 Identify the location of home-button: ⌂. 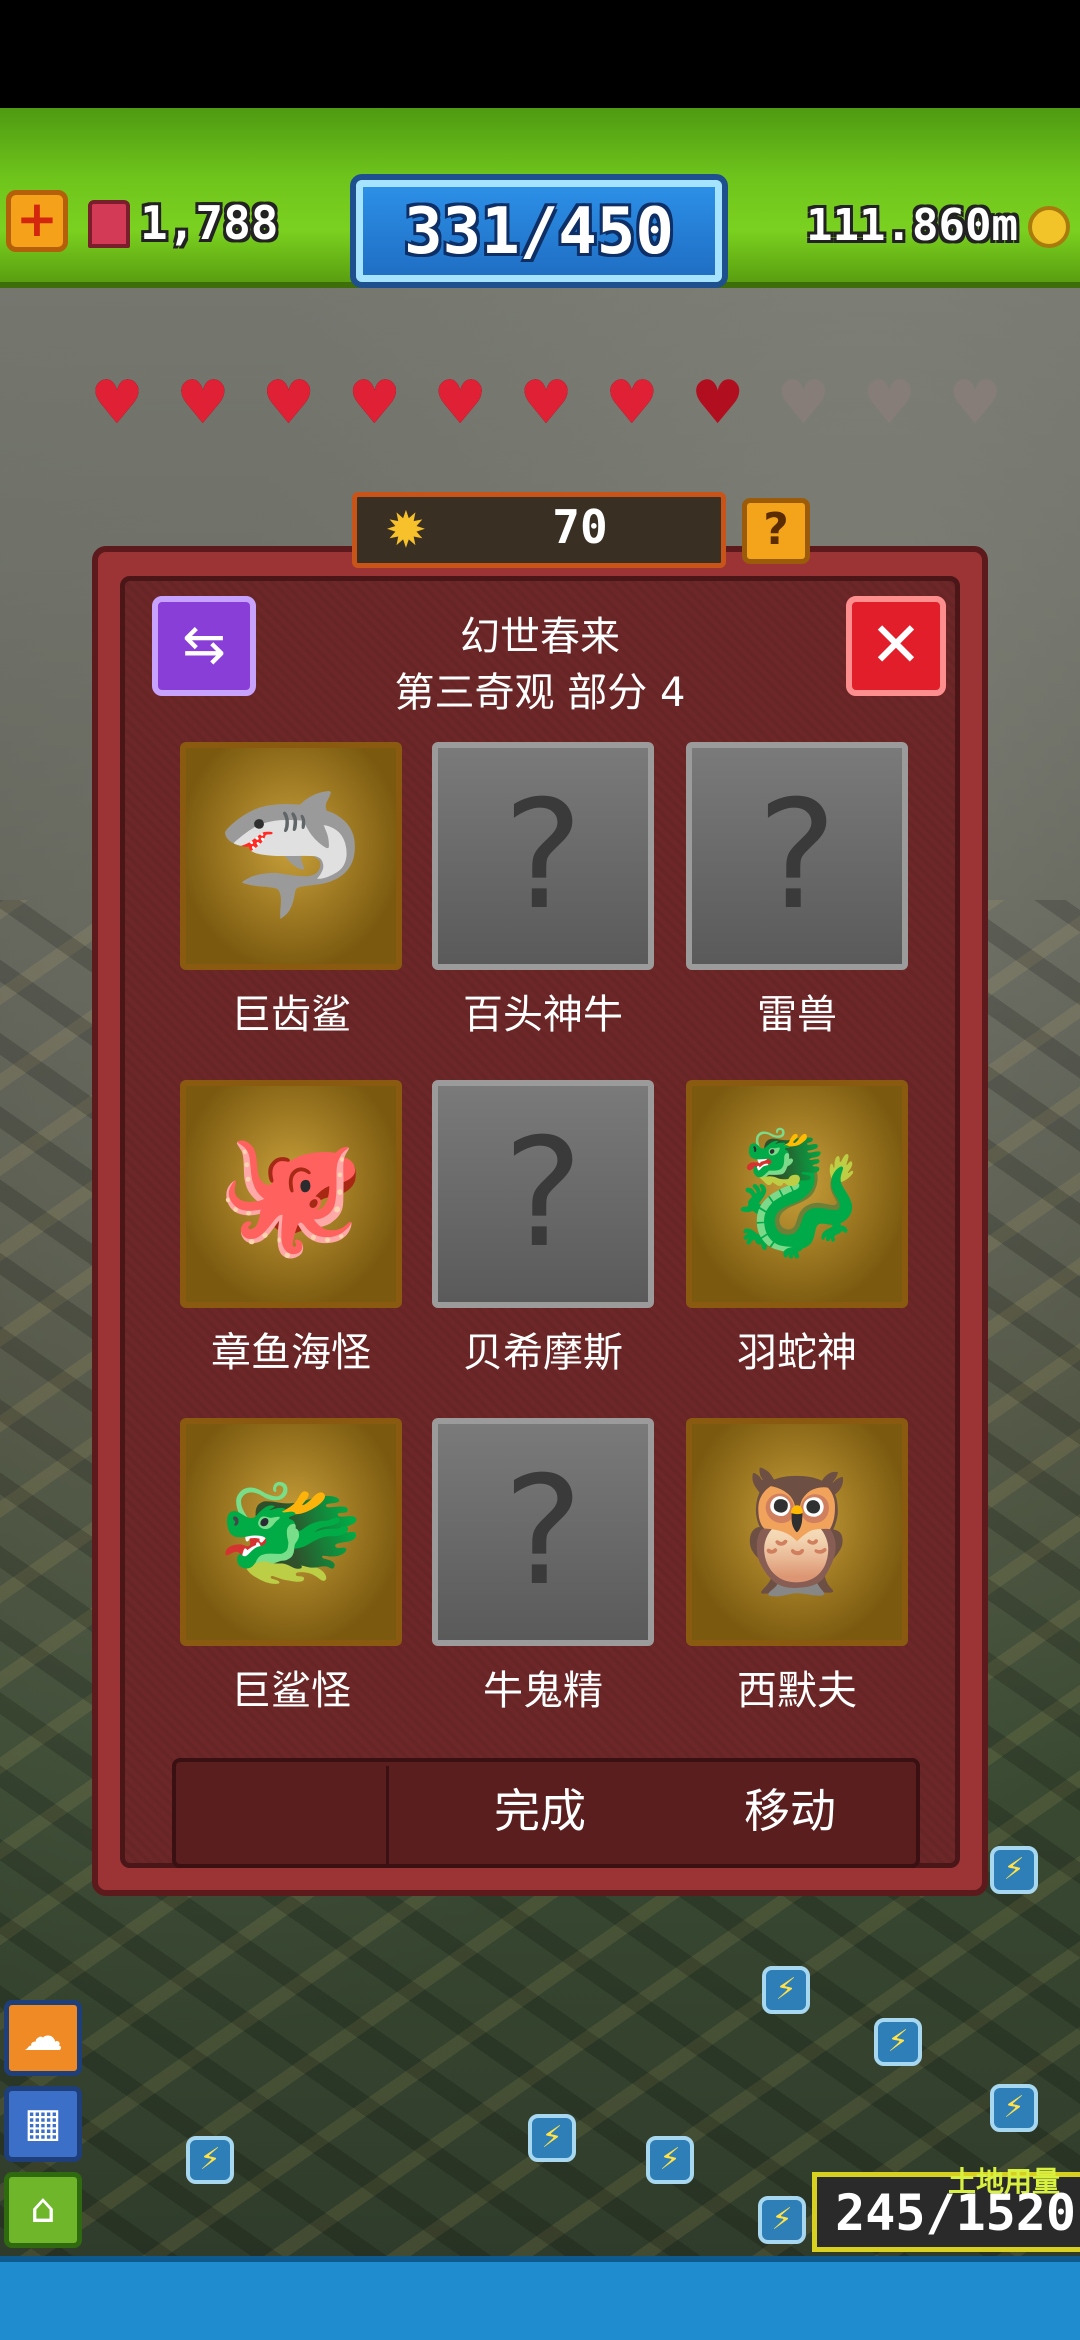
(43, 2210).